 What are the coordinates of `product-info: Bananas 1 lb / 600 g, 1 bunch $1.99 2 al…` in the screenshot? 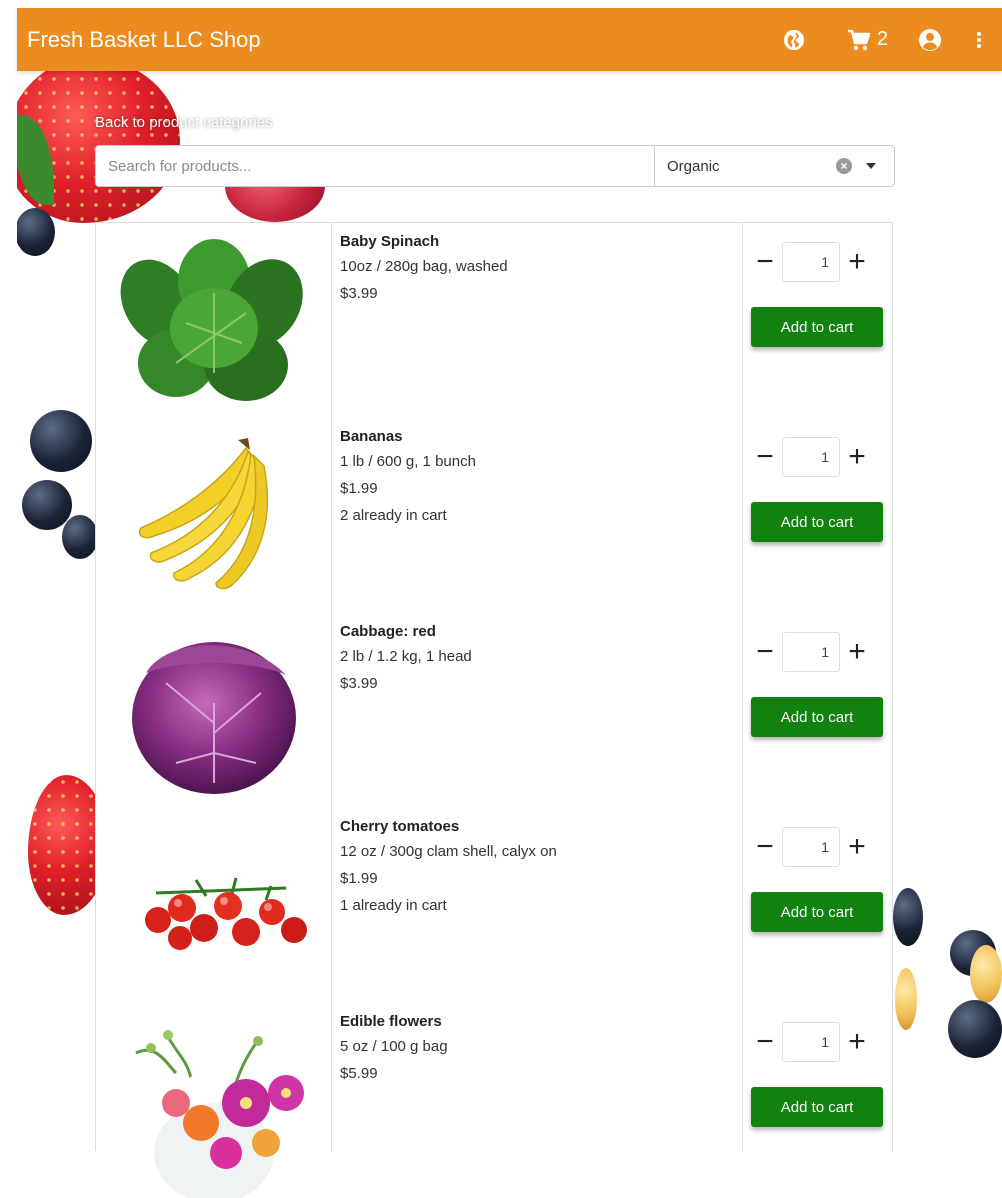 It's located at (537, 480).